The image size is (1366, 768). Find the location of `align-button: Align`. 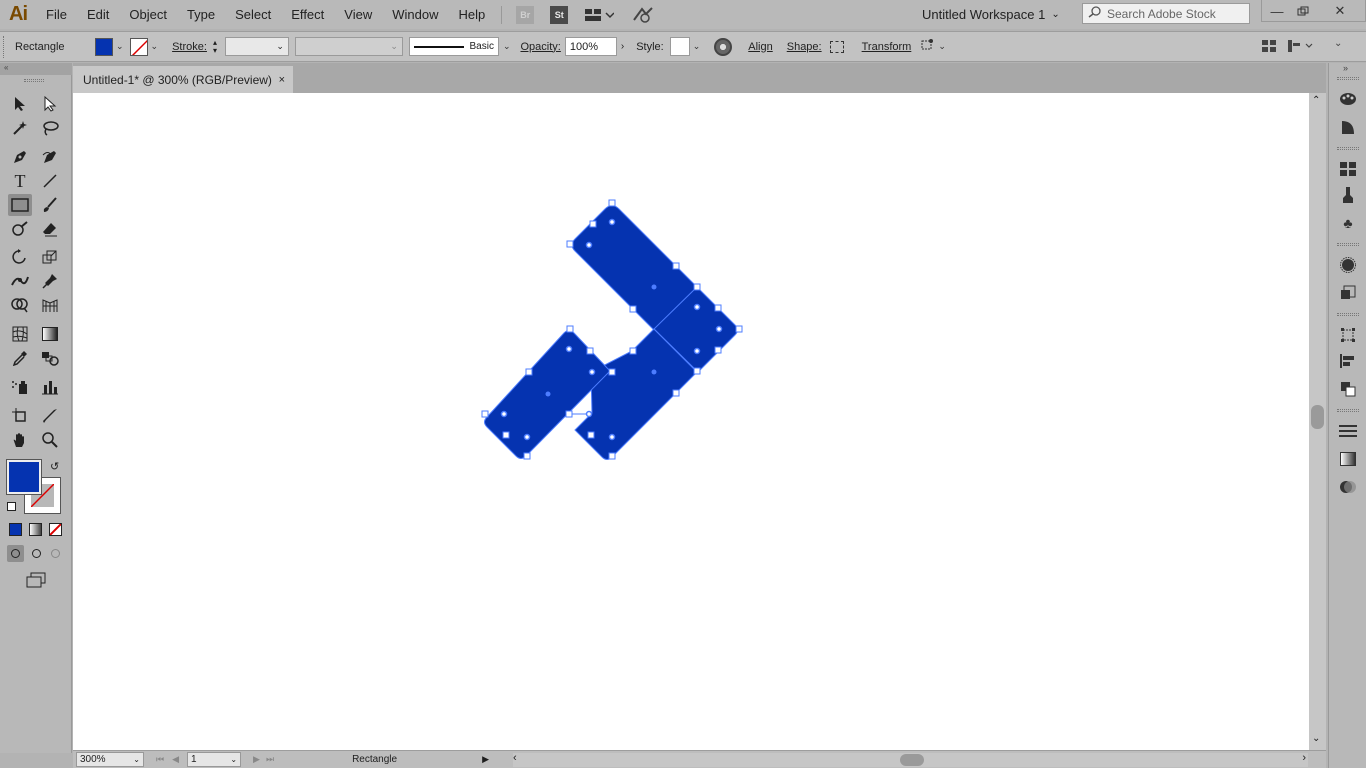

align-button: Align is located at coordinates (760, 47).